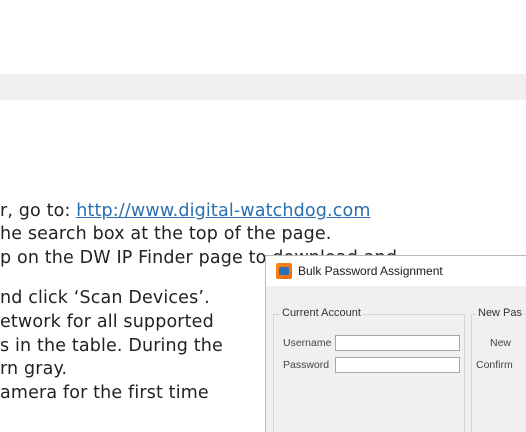  Describe the element at coordinates (501, 343) in the screenshot. I see `new-password-label: New` at that location.